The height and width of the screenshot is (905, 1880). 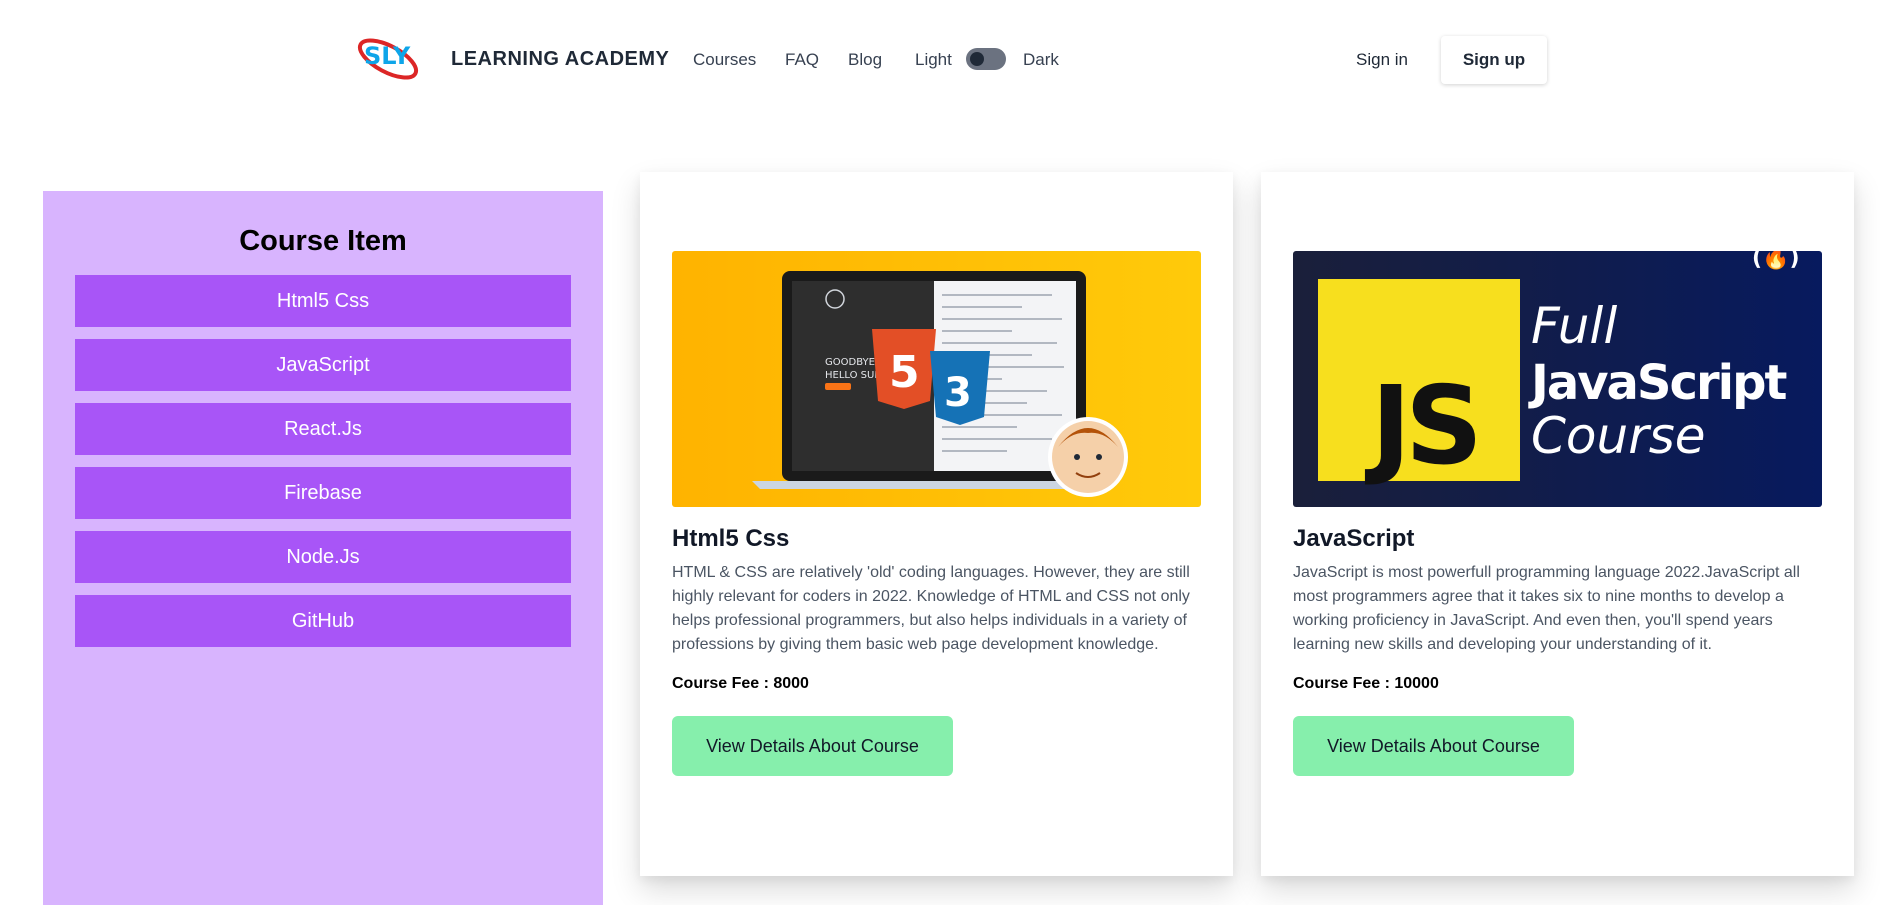 What do you see at coordinates (1657, 383) in the screenshot?
I see `svg-text: JavaScript` at bounding box center [1657, 383].